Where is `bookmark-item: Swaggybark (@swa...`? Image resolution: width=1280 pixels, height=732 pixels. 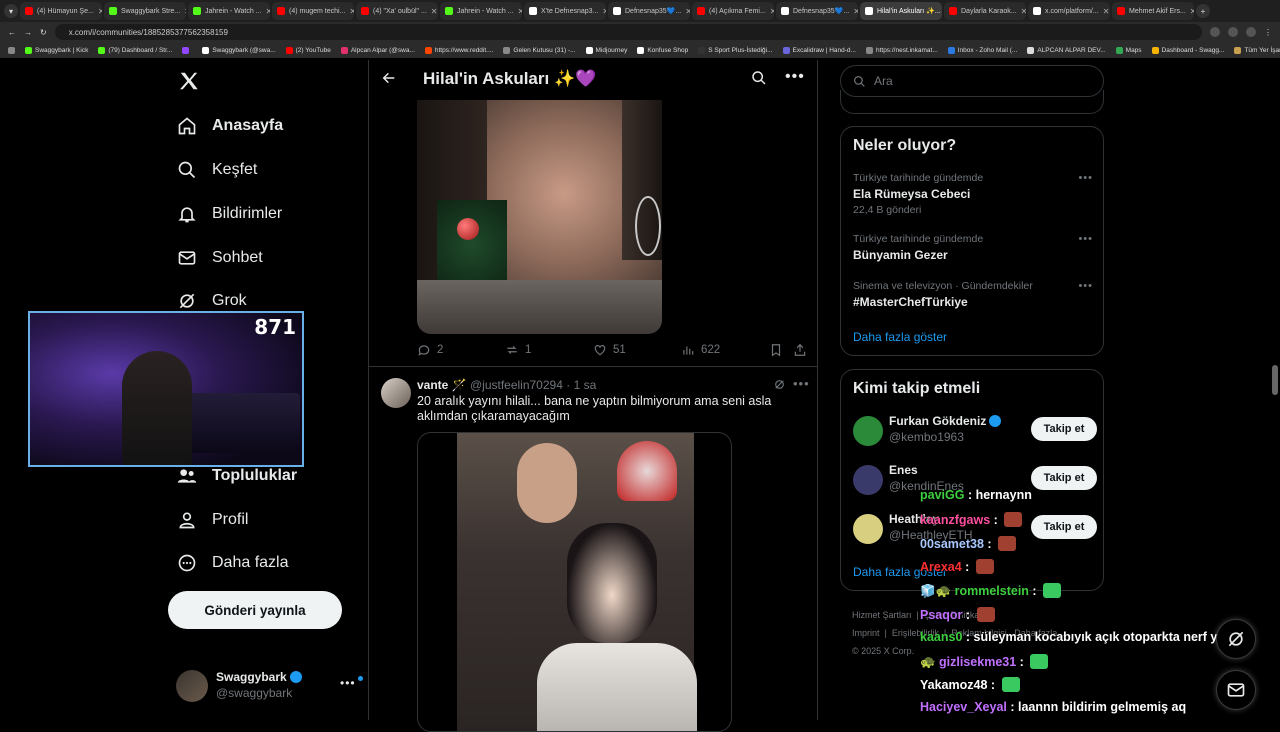
bookmark-item: Swaggybark (@swa... is located at coordinates (239, 50).